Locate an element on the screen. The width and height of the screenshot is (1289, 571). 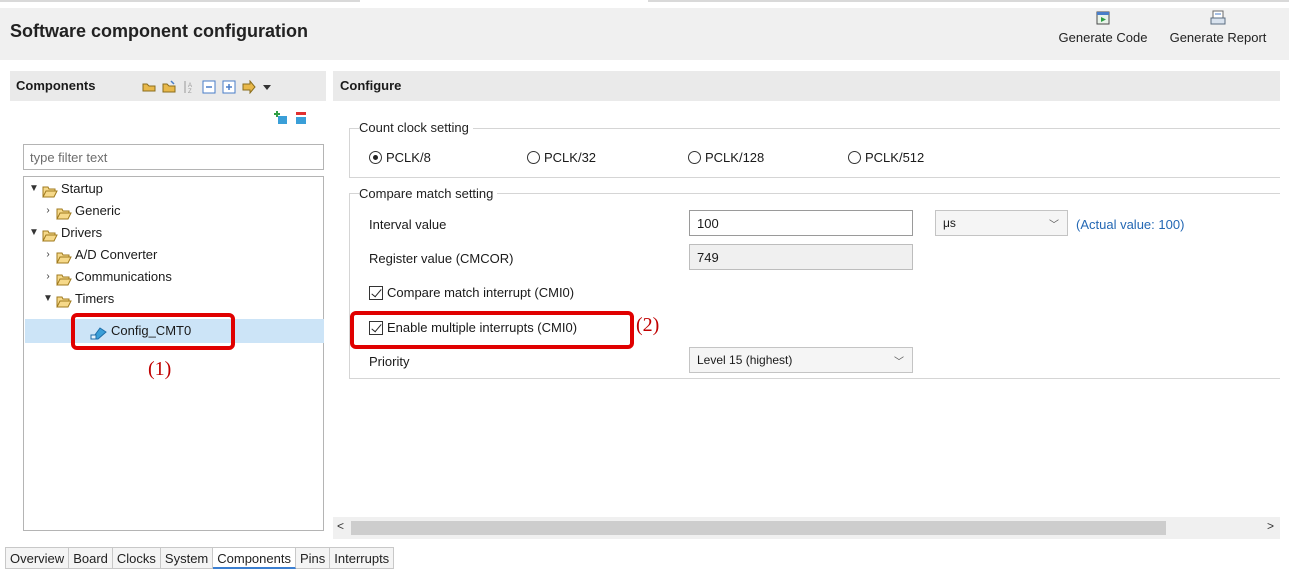
tab-system: System is located at coordinates (187, 558).